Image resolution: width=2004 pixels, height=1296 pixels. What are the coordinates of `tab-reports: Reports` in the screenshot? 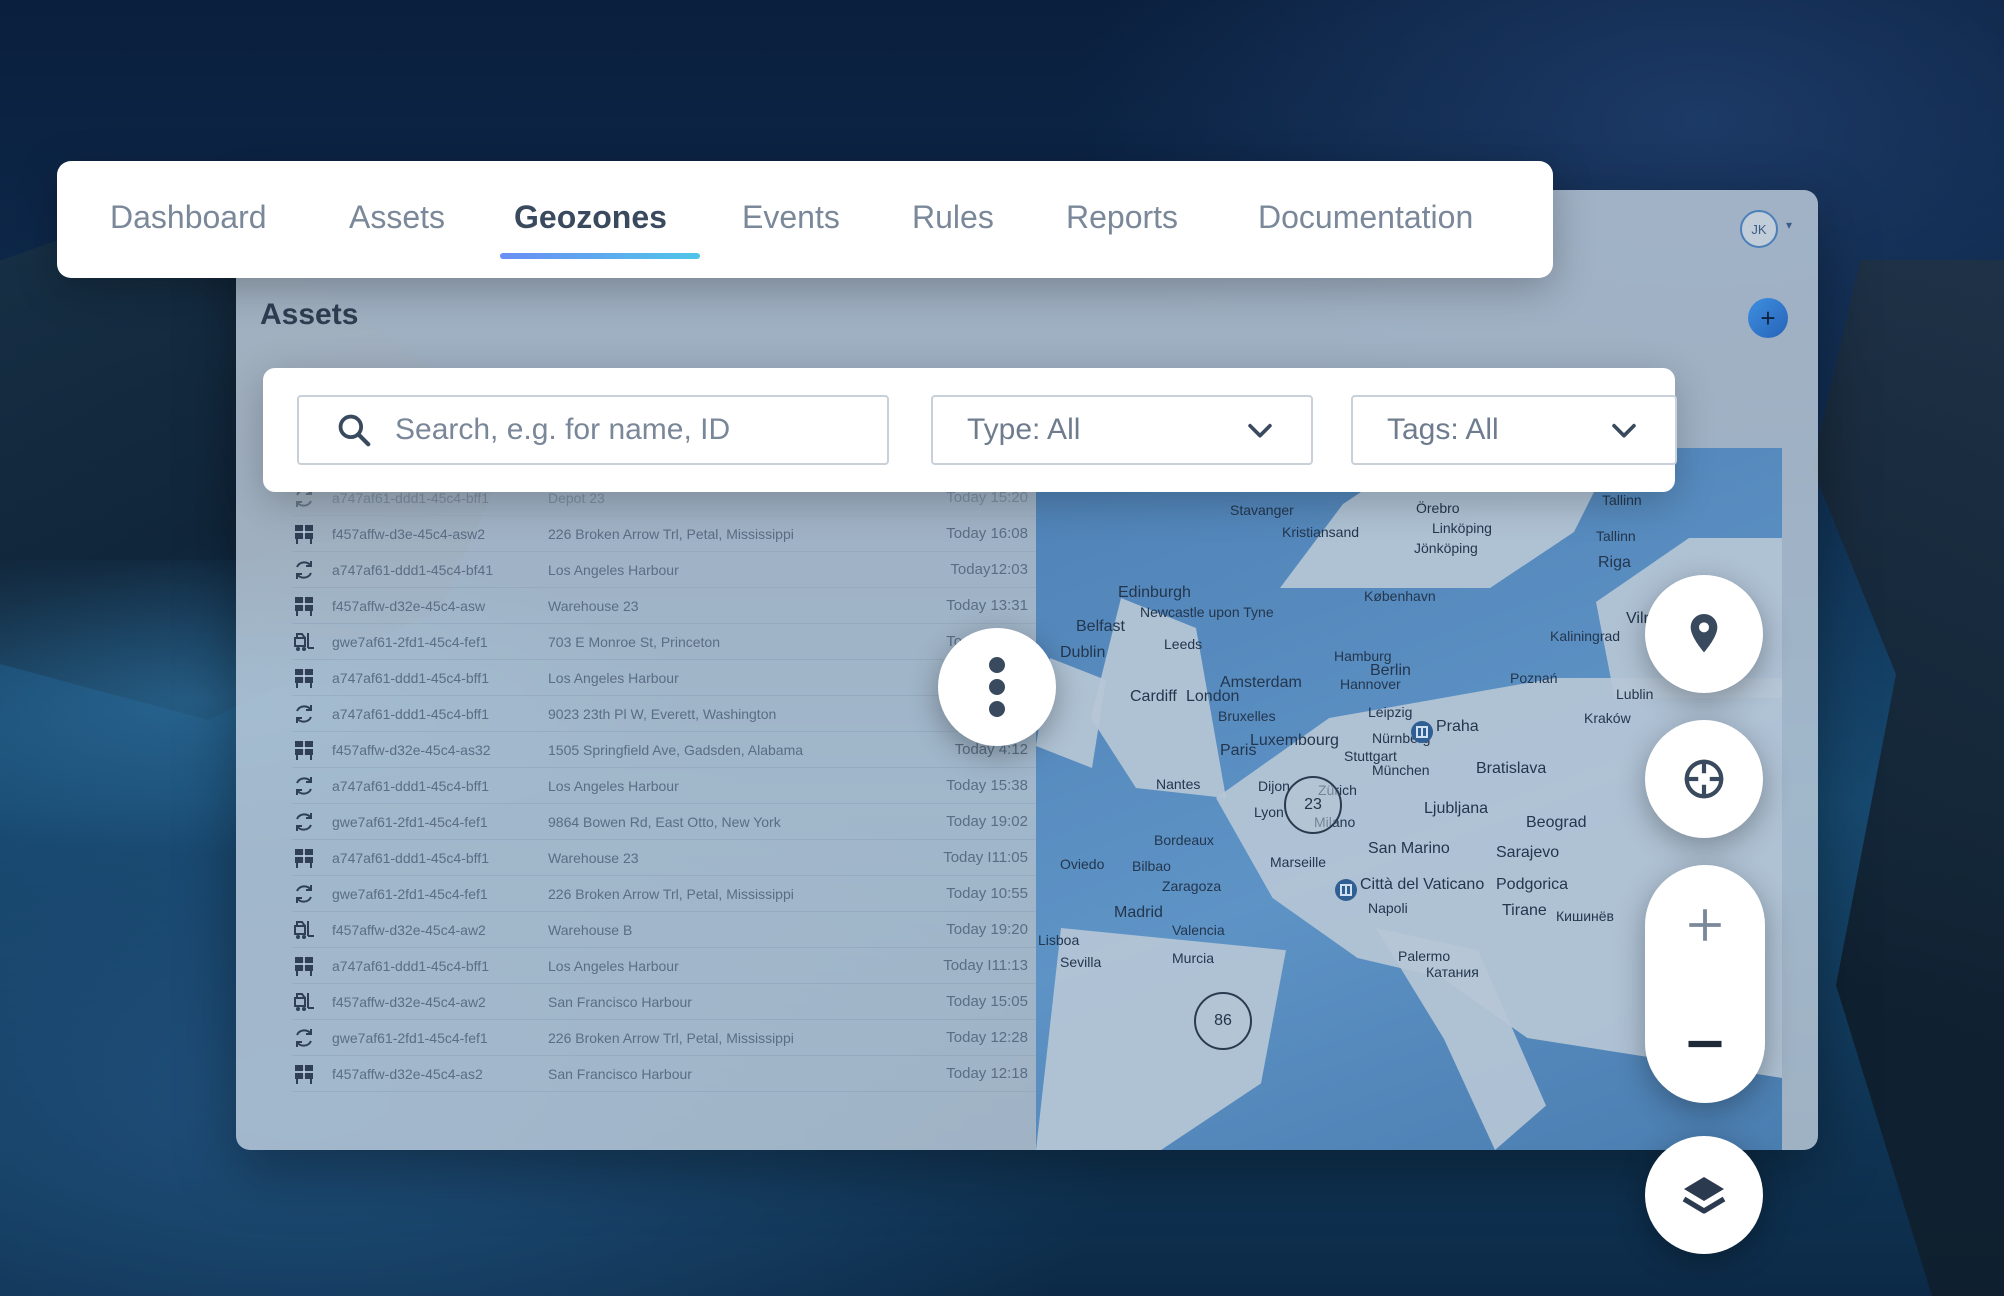 It's located at (1122, 217).